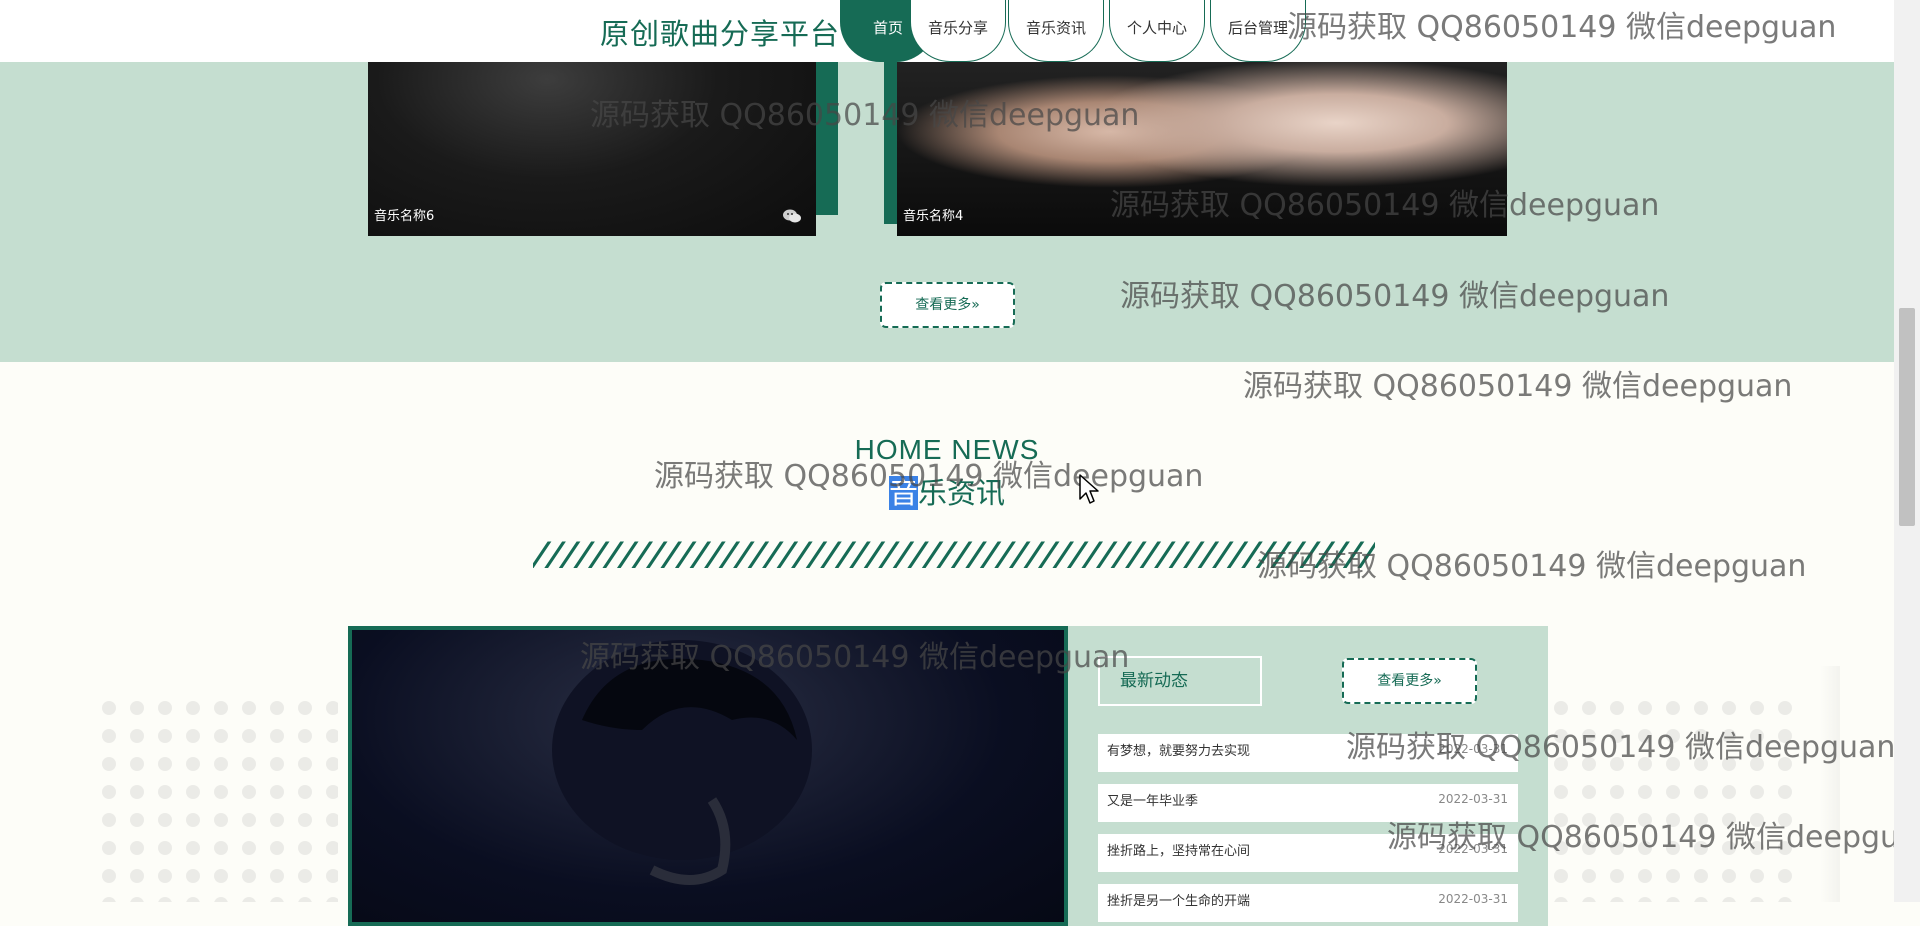  Describe the element at coordinates (1056, 31) in the screenshot. I see `nav-item-music-news: 音乐资讯` at that location.